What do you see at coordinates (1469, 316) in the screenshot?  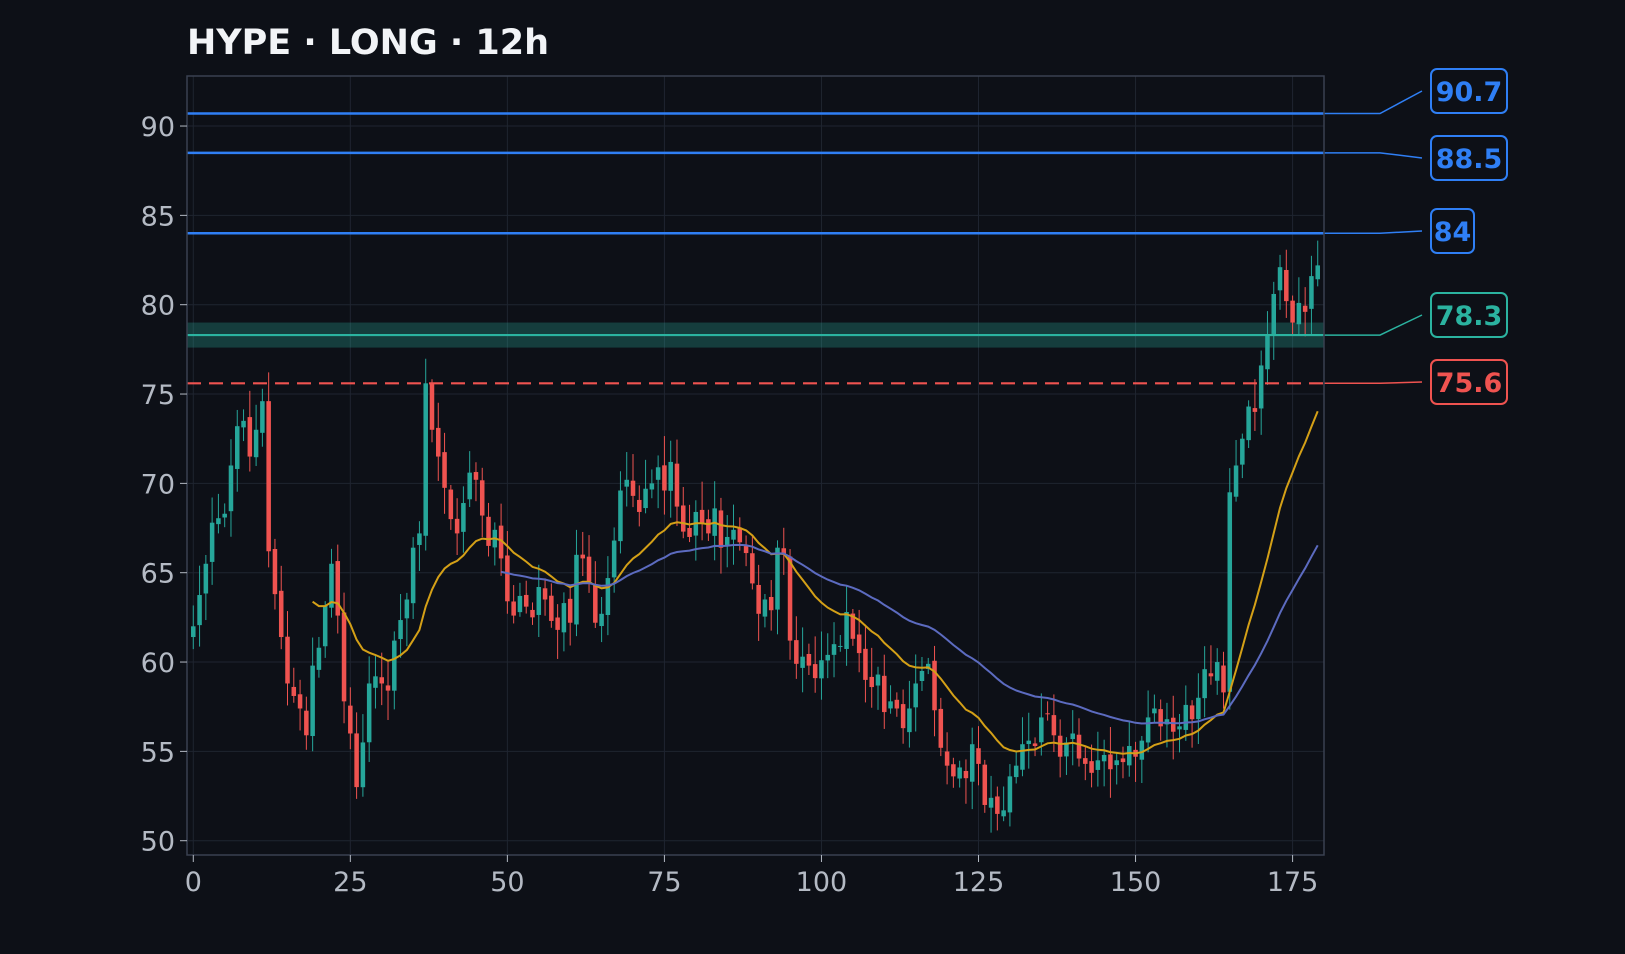 I see `level-label-text: 78.3` at bounding box center [1469, 316].